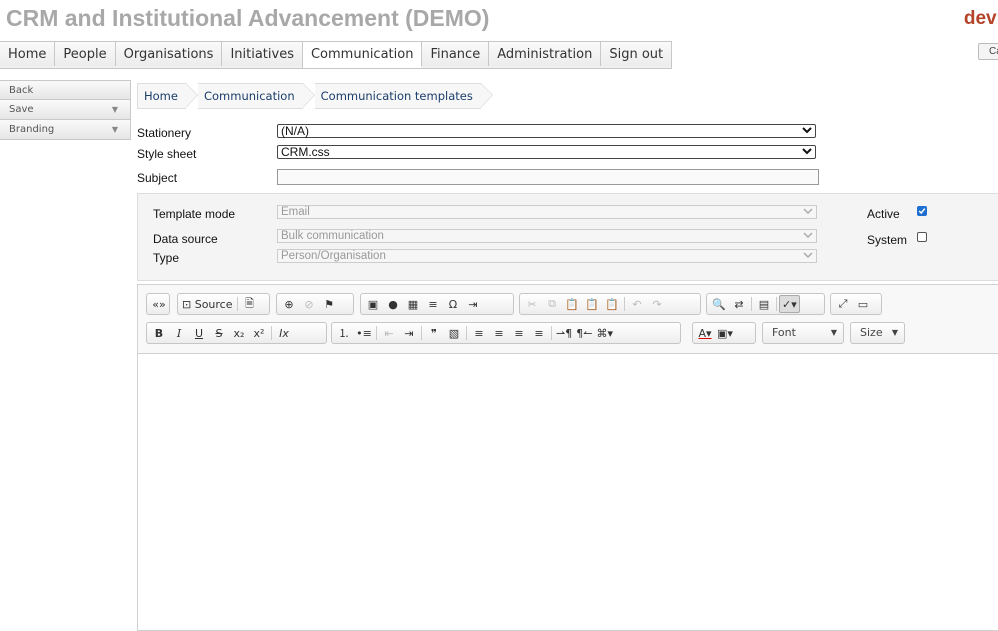 The height and width of the screenshot is (631, 998). What do you see at coordinates (332, 236) in the screenshot?
I see `data-source-value: Bulk communication` at bounding box center [332, 236].